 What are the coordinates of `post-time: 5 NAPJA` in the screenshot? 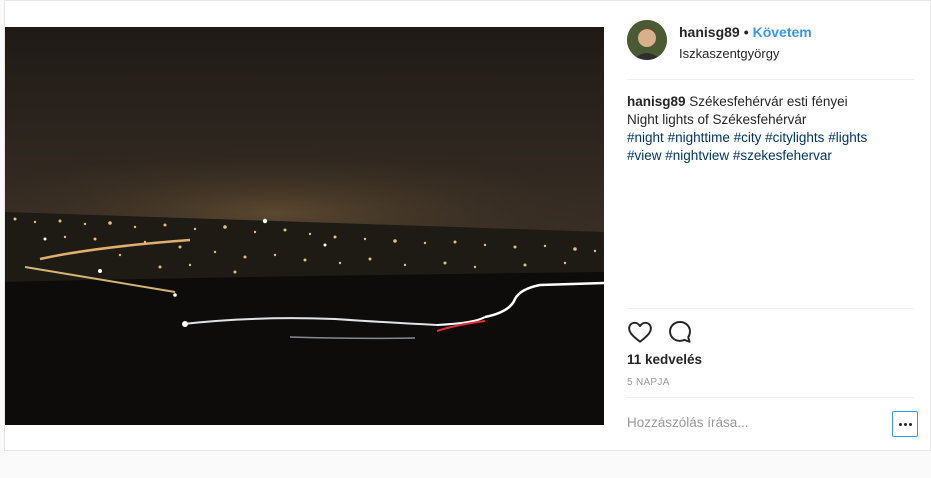 It's located at (648, 382).